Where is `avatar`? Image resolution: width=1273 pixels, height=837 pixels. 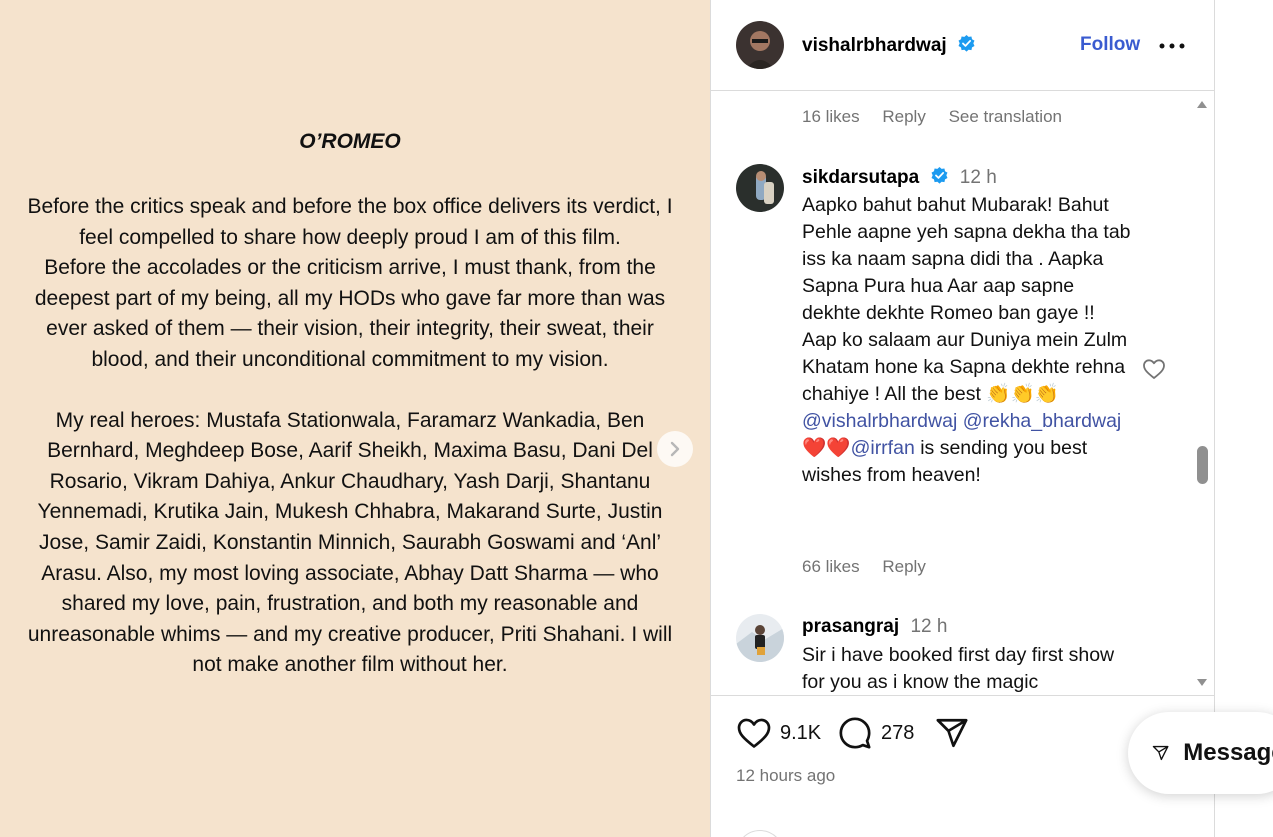 avatar is located at coordinates (760, 833).